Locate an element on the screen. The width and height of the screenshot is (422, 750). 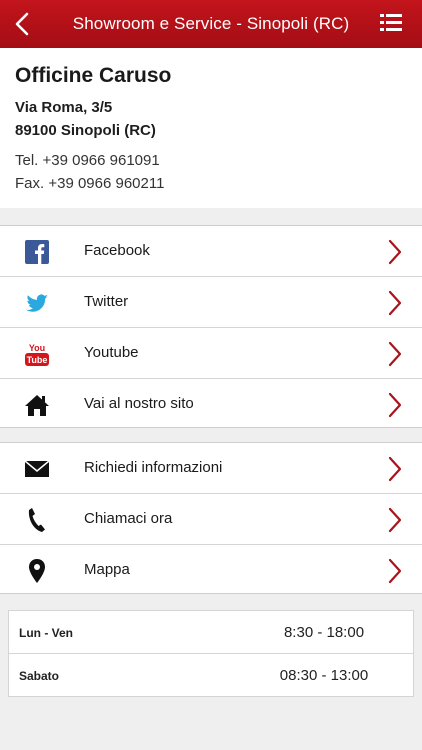
row-label: Youtube is located at coordinates (111, 352).